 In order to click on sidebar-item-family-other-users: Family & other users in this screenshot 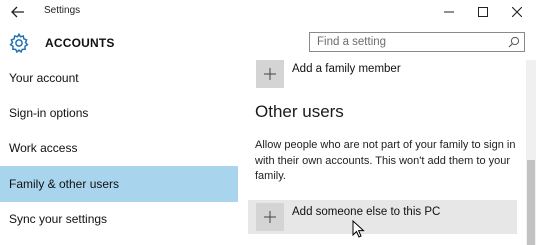, I will do `click(119, 184)`.